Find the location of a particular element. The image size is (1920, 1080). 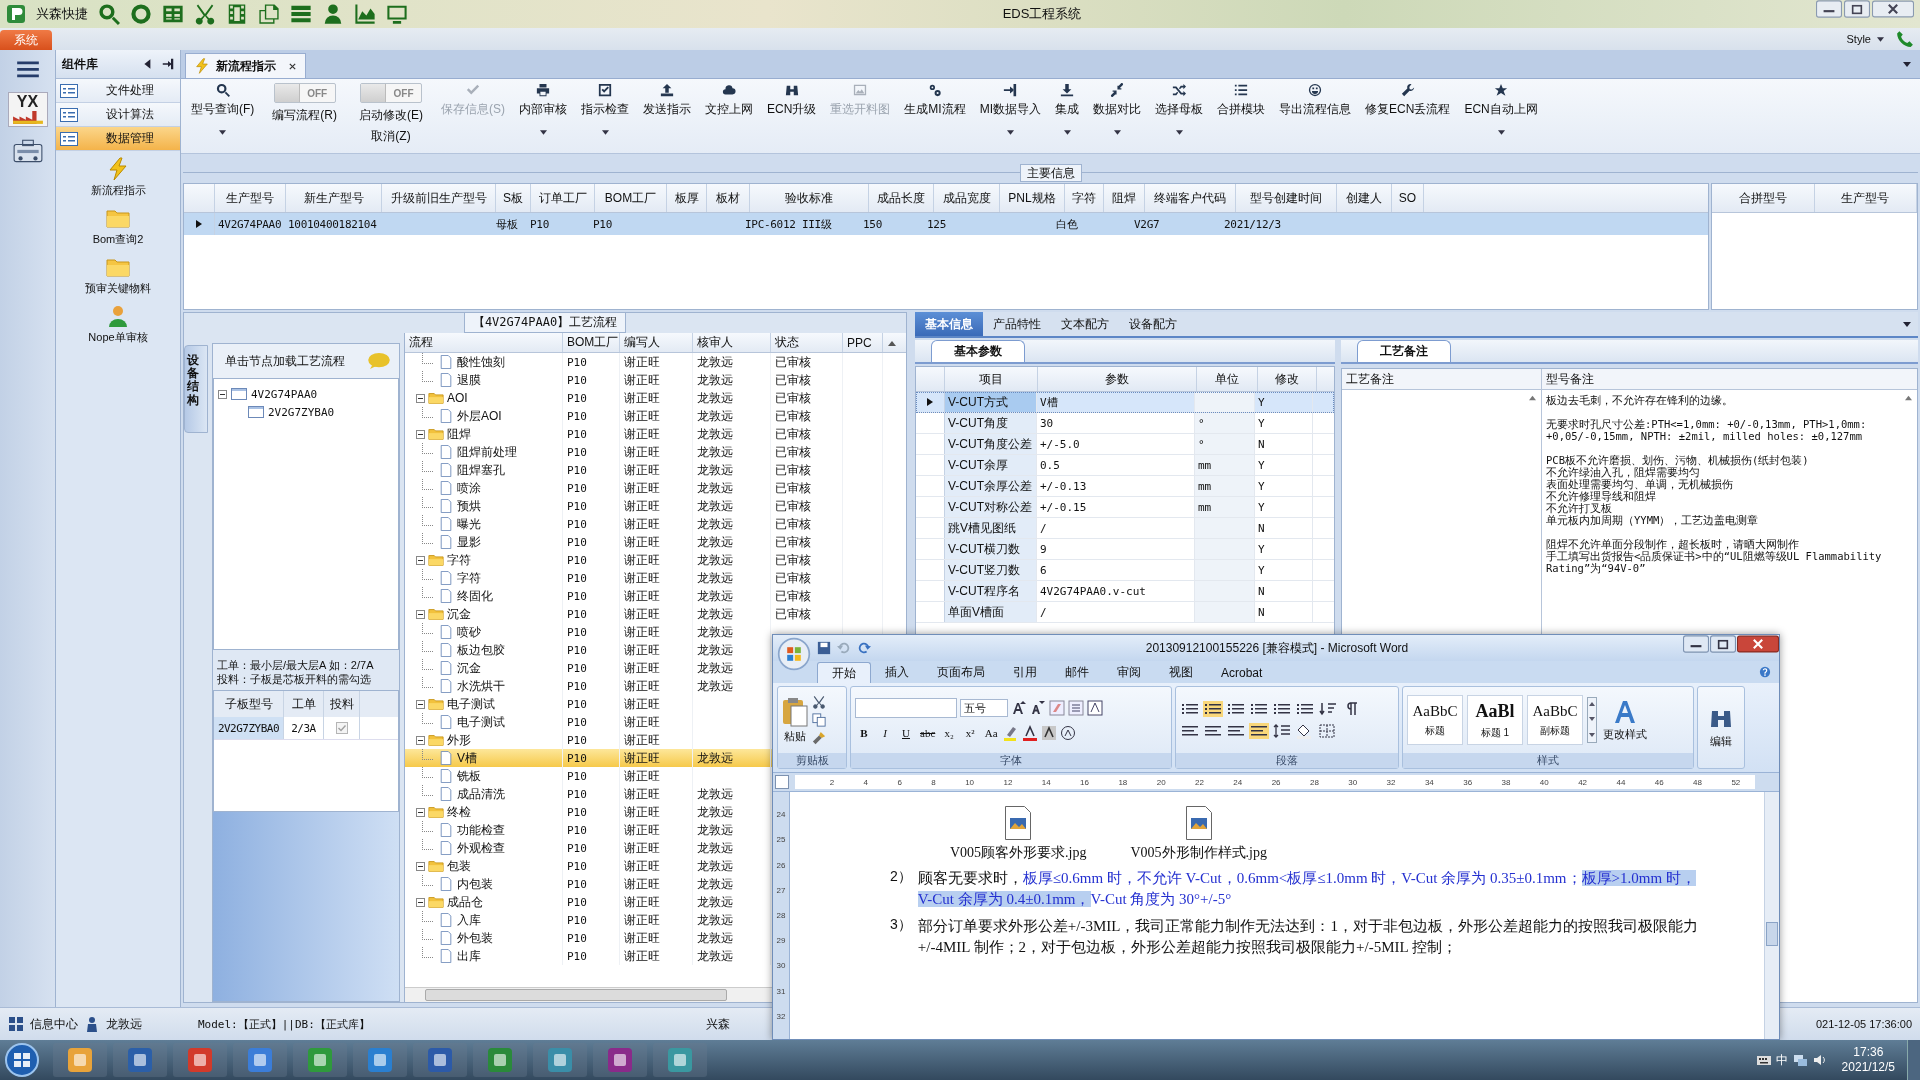

tab: 设备配方 is located at coordinates (1153, 324).